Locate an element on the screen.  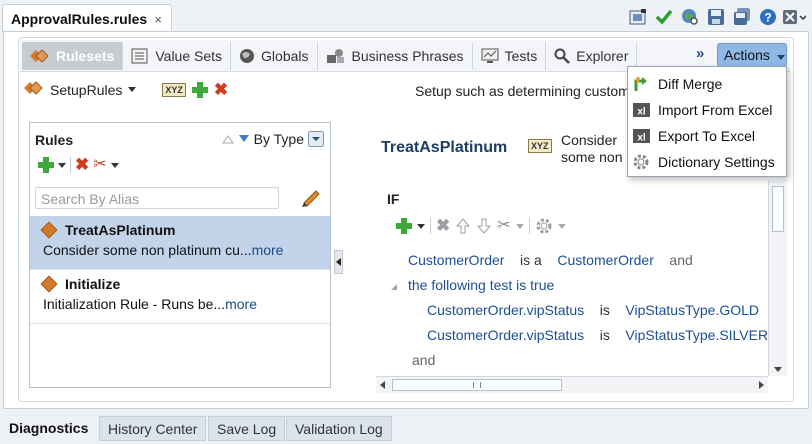
menu-item-dictionary-settings: Dictionary Settings is located at coordinates (703, 162).